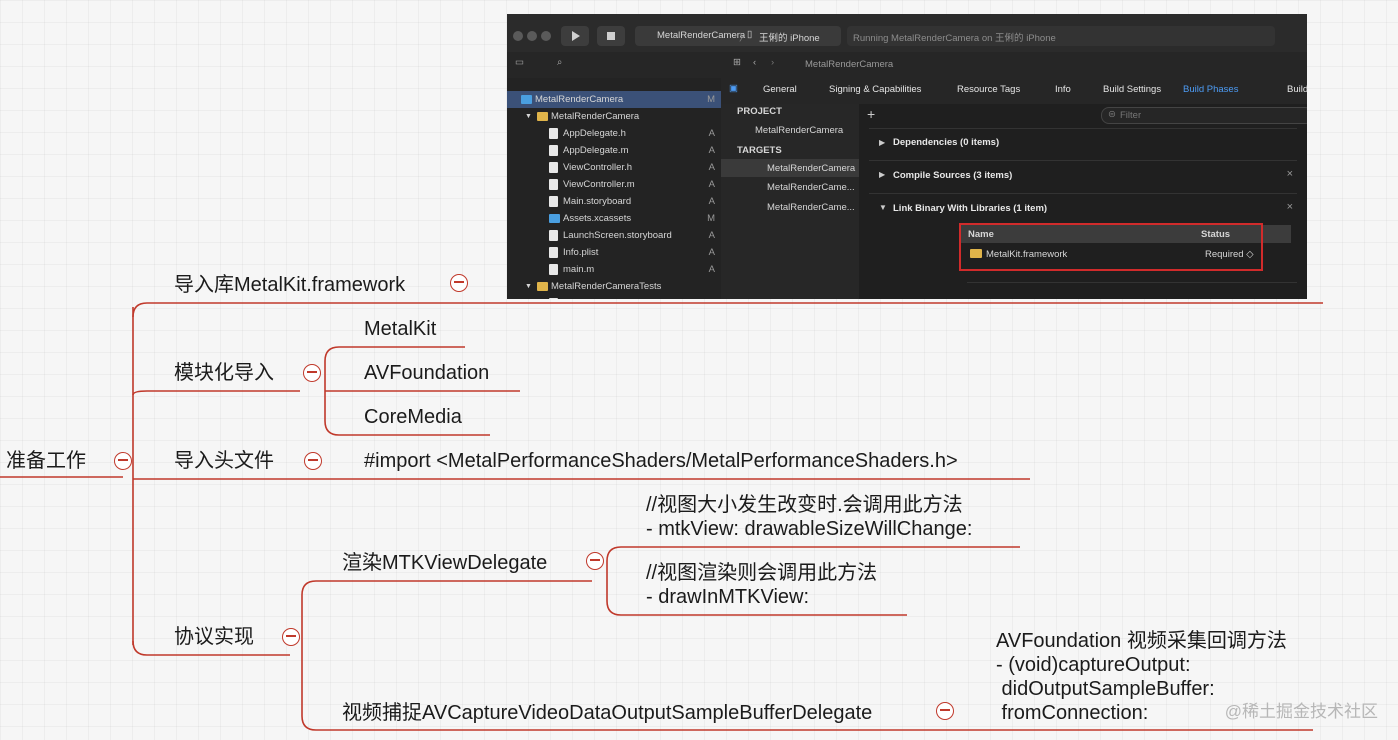 This screenshot has width=1398, height=740. Describe the element at coordinates (737, 62) in the screenshot. I see `grid-icon: ⊞` at that location.